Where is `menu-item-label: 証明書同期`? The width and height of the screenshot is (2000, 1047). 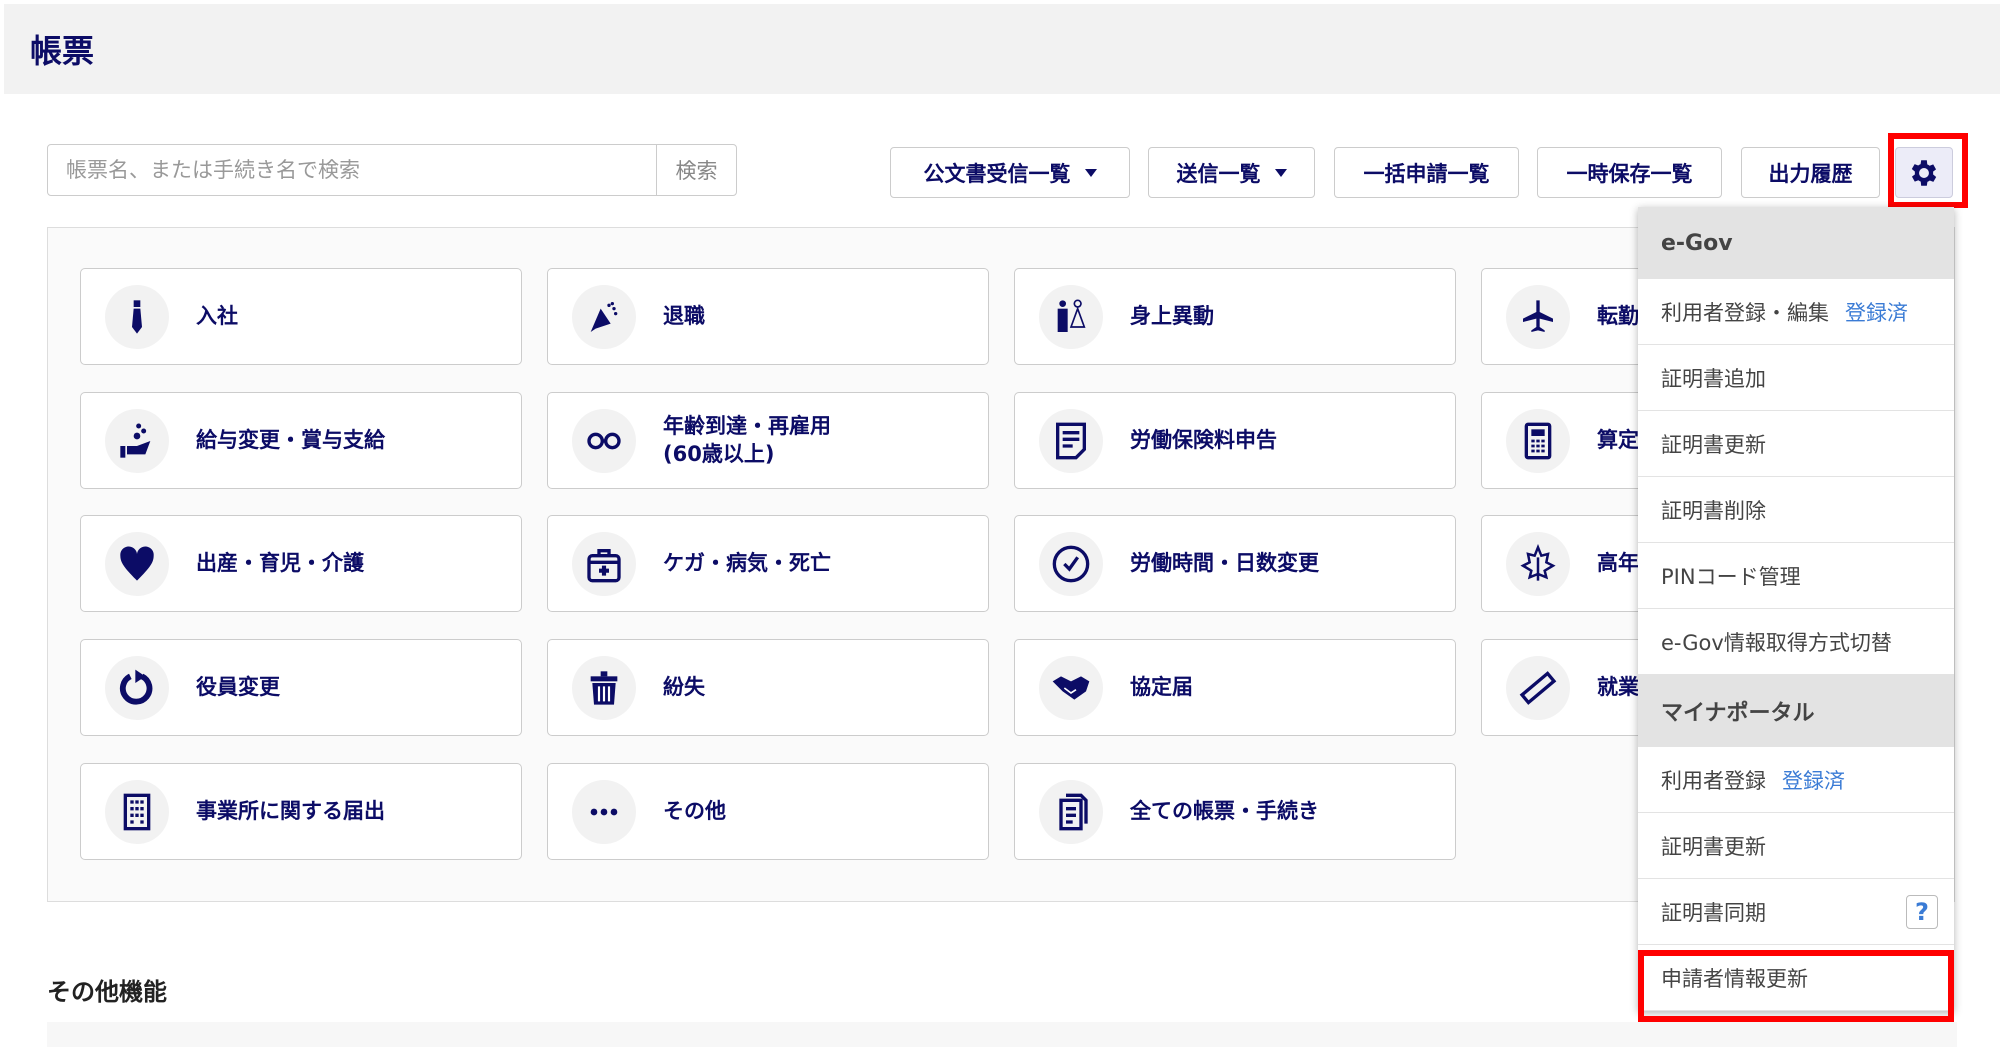
menu-item-label: 証明書同期 is located at coordinates (1713, 912).